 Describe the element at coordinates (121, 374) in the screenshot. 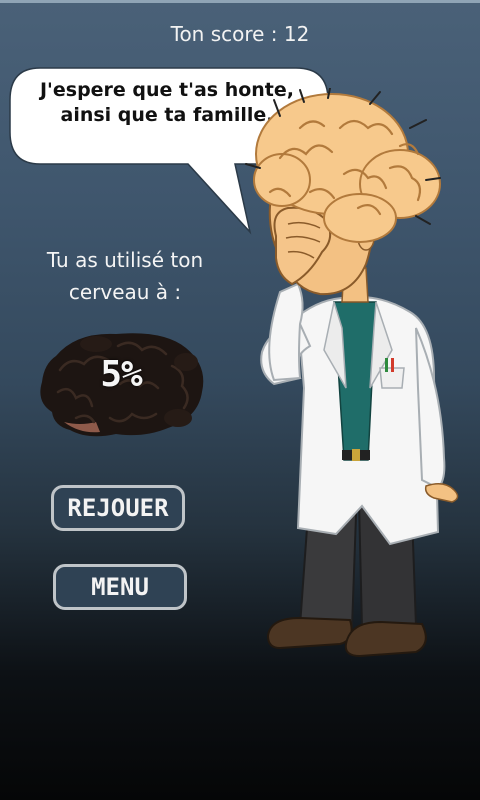

I see `brain-usage-percent: 5%` at that location.